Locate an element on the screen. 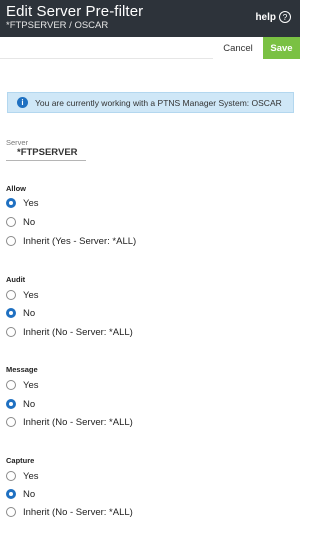 The height and width of the screenshot is (540, 320). allow-inherit-radio is located at coordinates (11, 241).